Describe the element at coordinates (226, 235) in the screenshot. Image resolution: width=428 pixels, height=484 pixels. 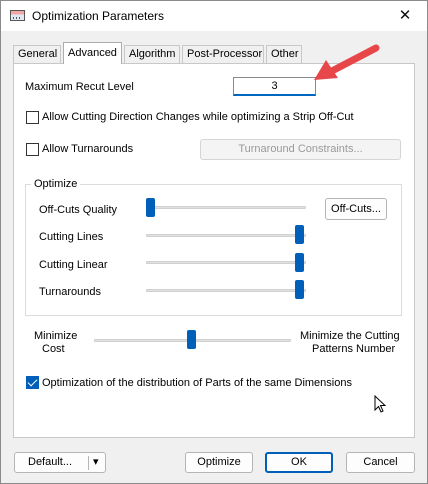
I see `cutting-lines-track` at that location.